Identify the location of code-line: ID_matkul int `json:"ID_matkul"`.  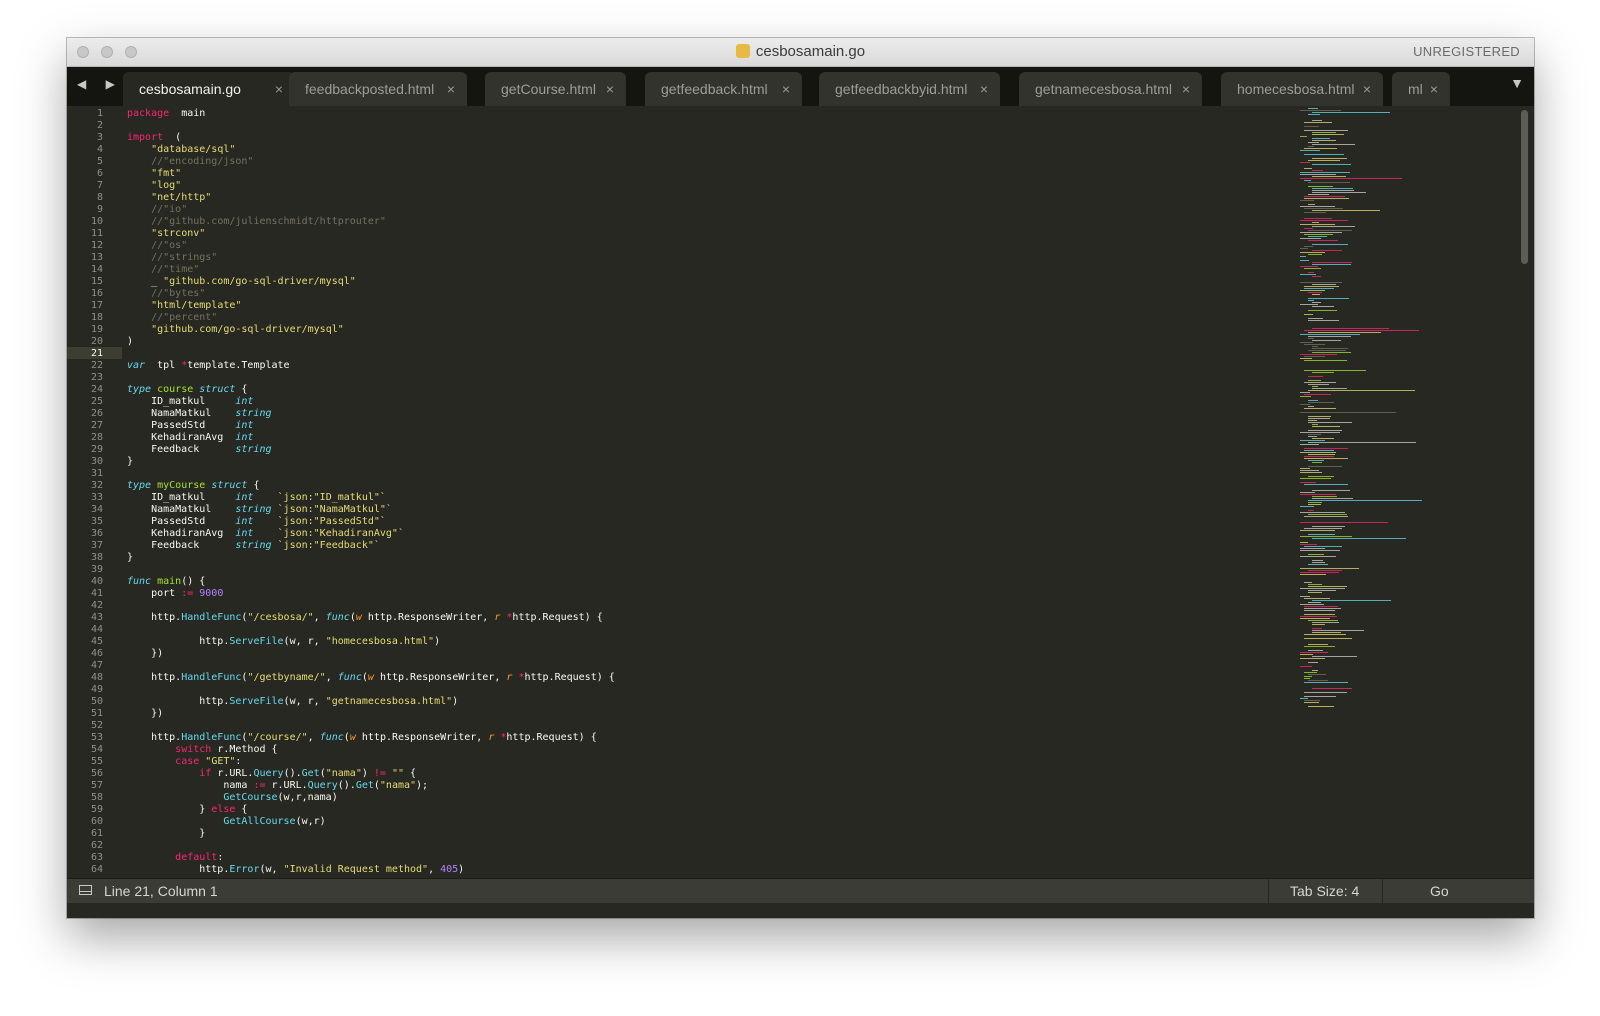
(256, 498).